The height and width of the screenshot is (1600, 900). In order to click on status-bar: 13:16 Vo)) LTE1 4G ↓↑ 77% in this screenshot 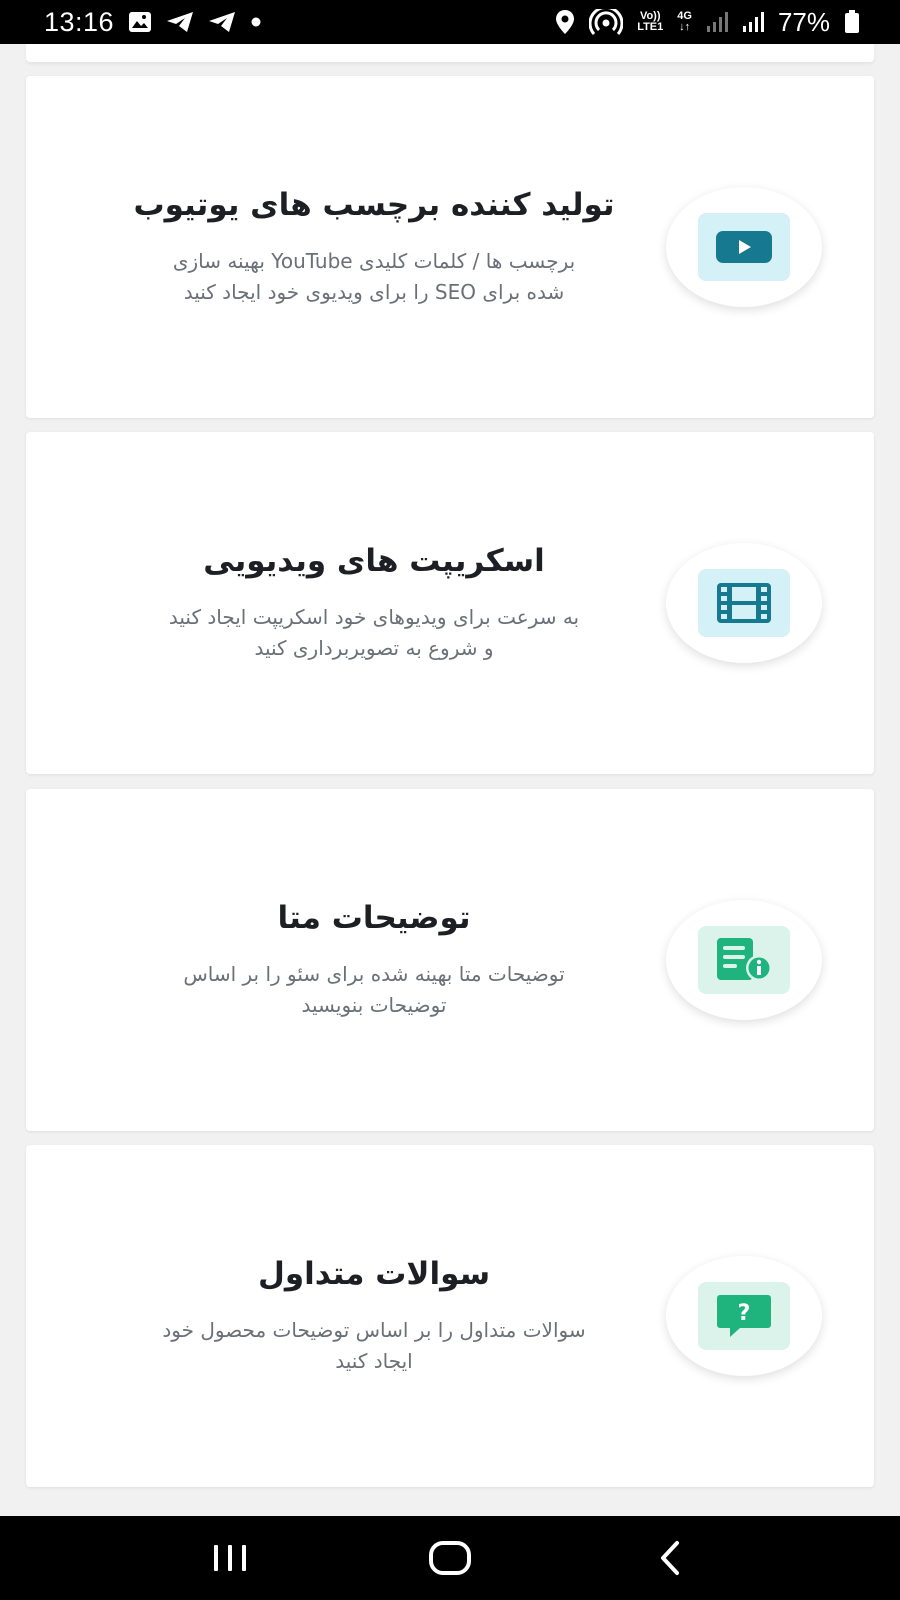, I will do `click(450, 22)`.